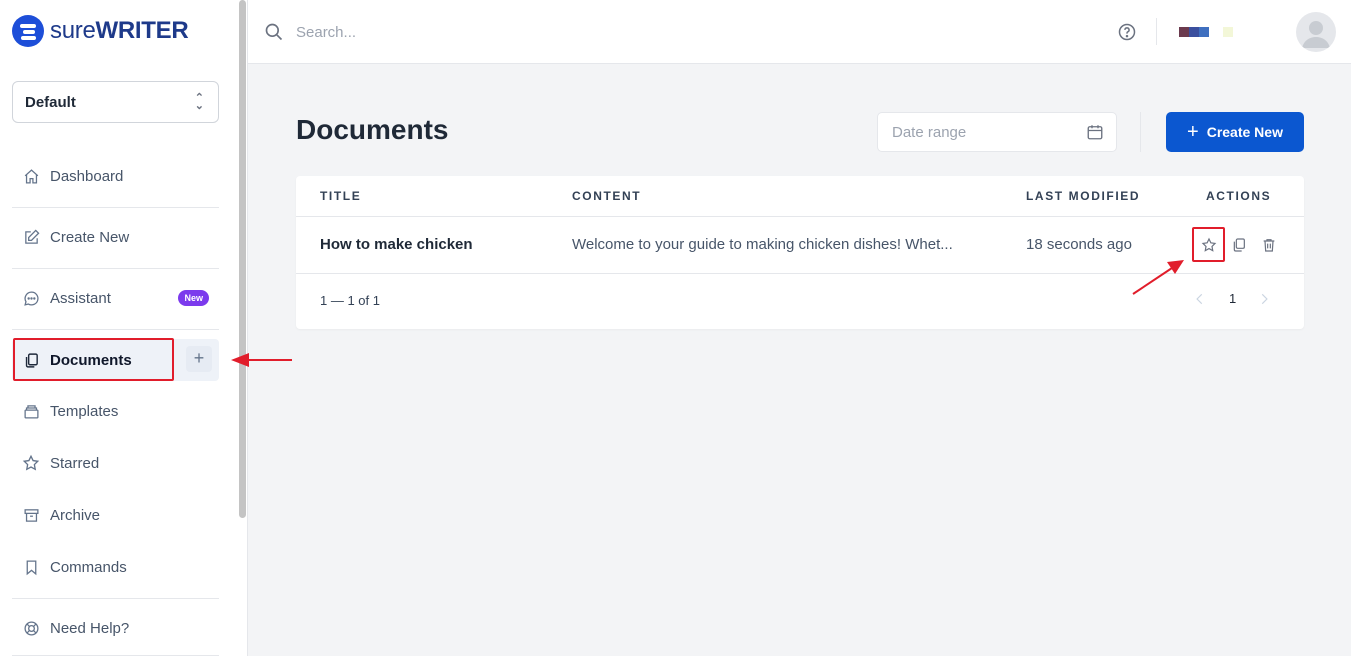 The width and height of the screenshot is (1351, 656). What do you see at coordinates (261, 360) in the screenshot?
I see `arrow-to-documents` at bounding box center [261, 360].